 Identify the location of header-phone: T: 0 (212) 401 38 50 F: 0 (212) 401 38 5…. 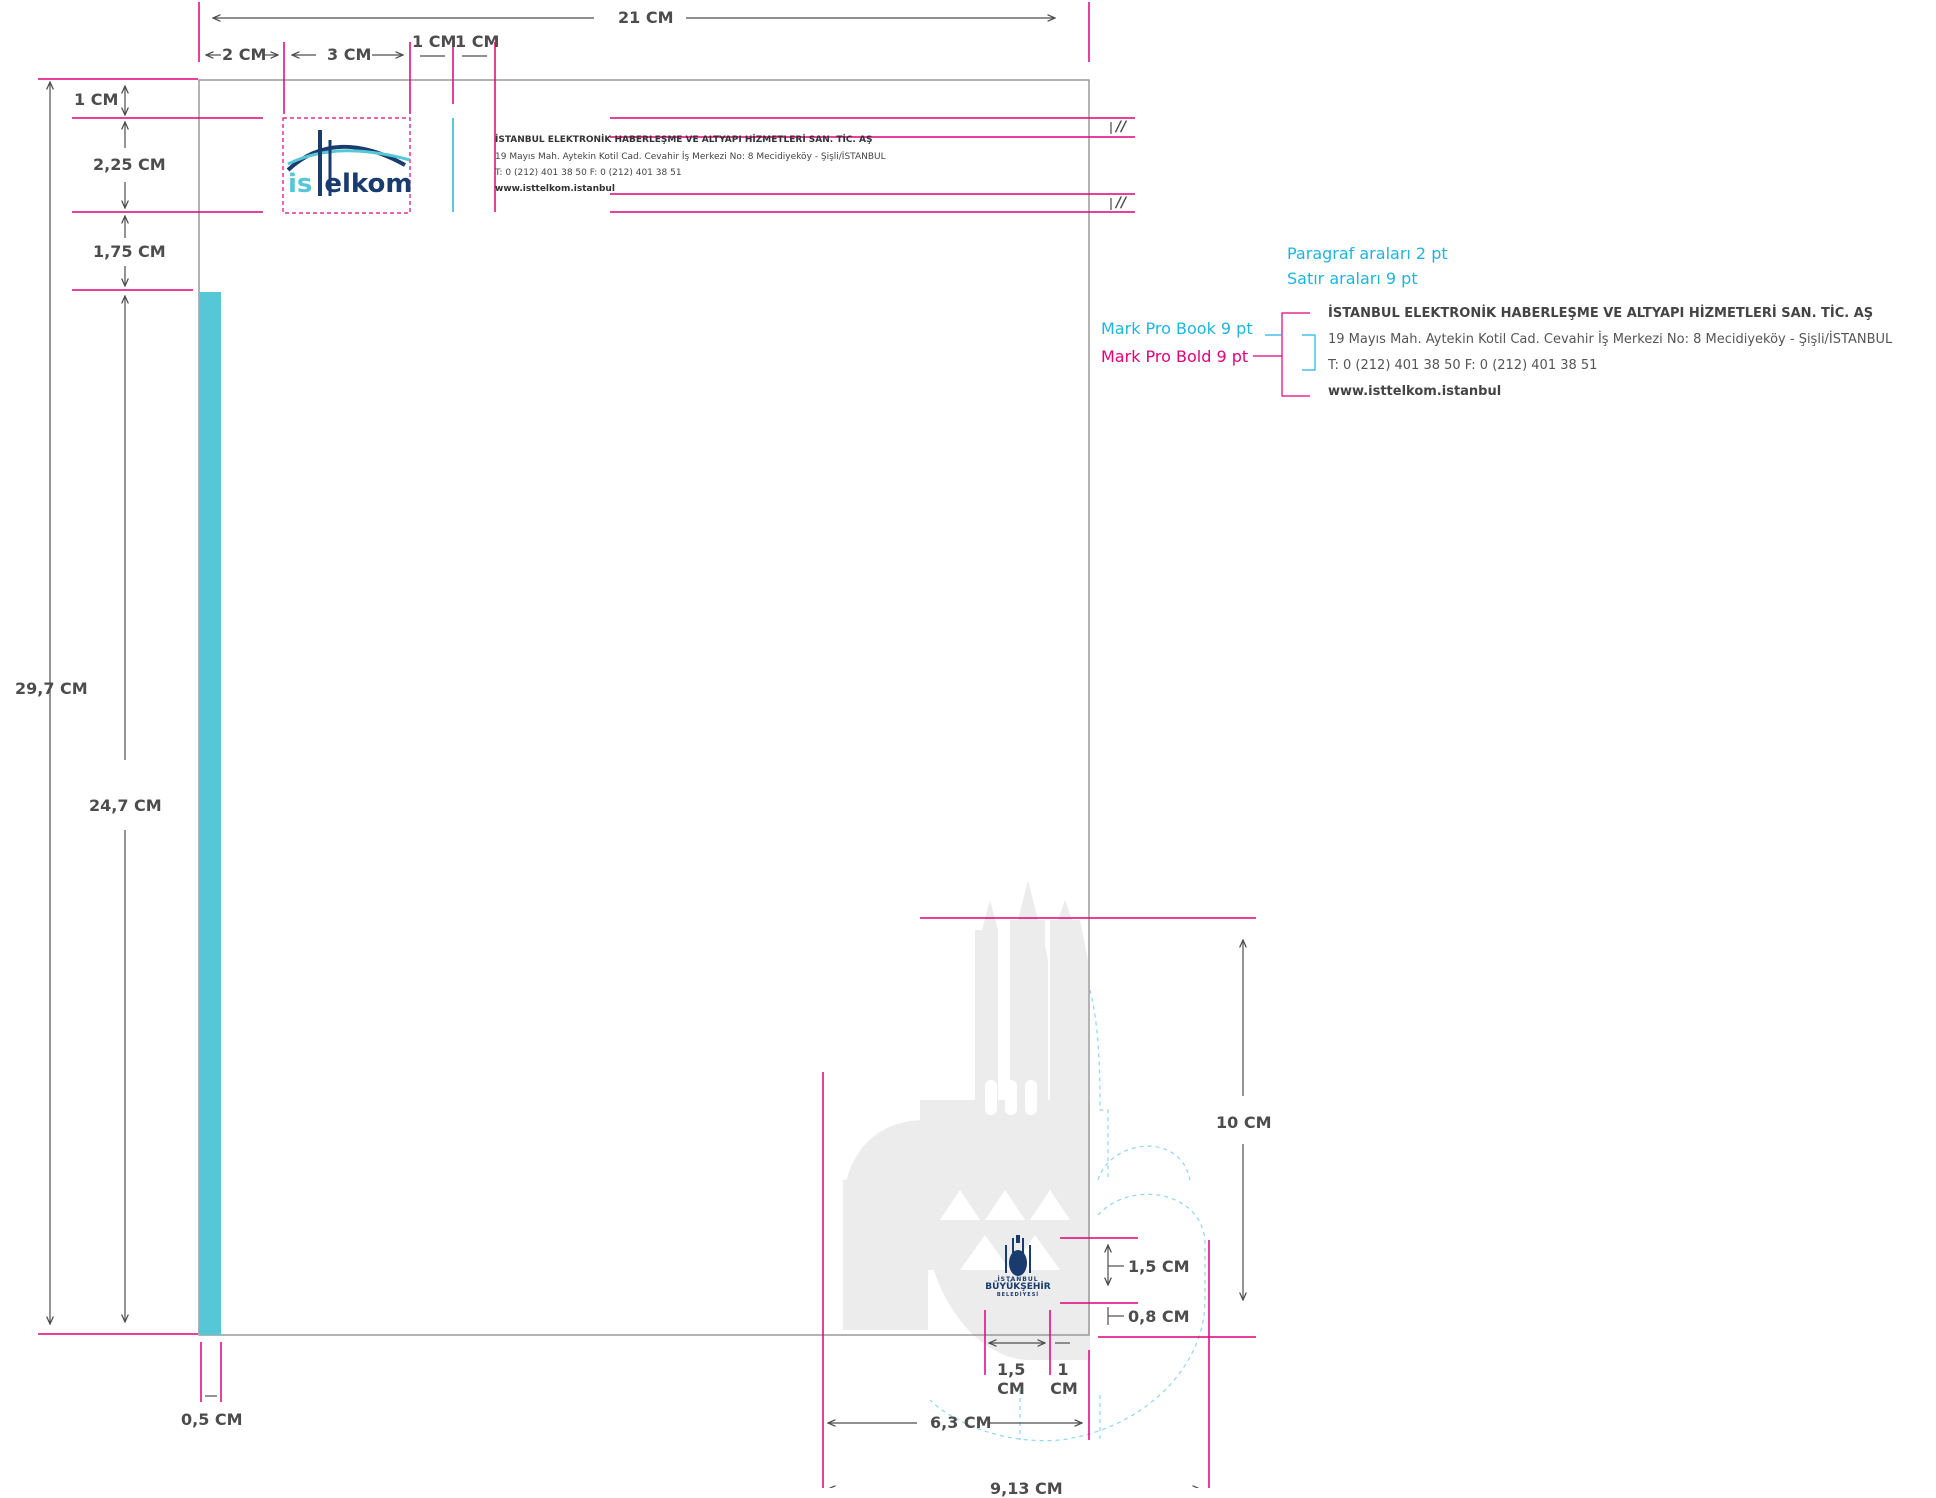
(588, 173).